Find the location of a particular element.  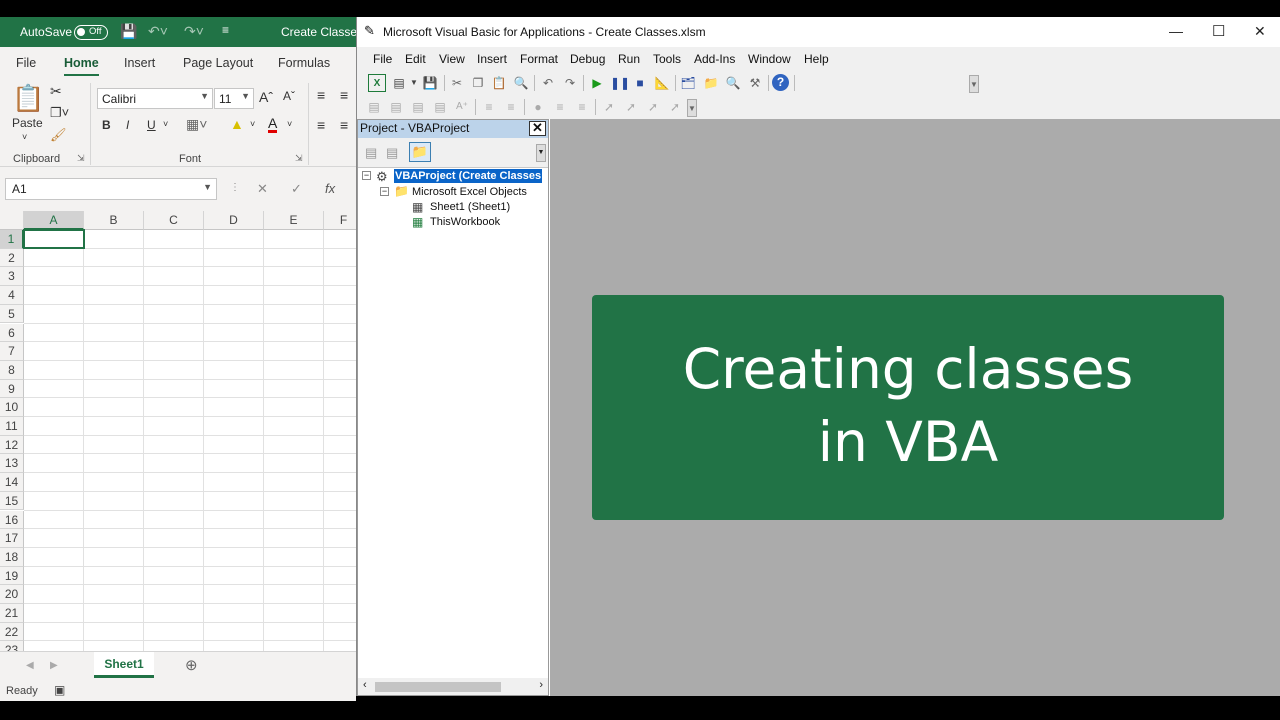

row-header: 22 is located at coordinates (12, 632).